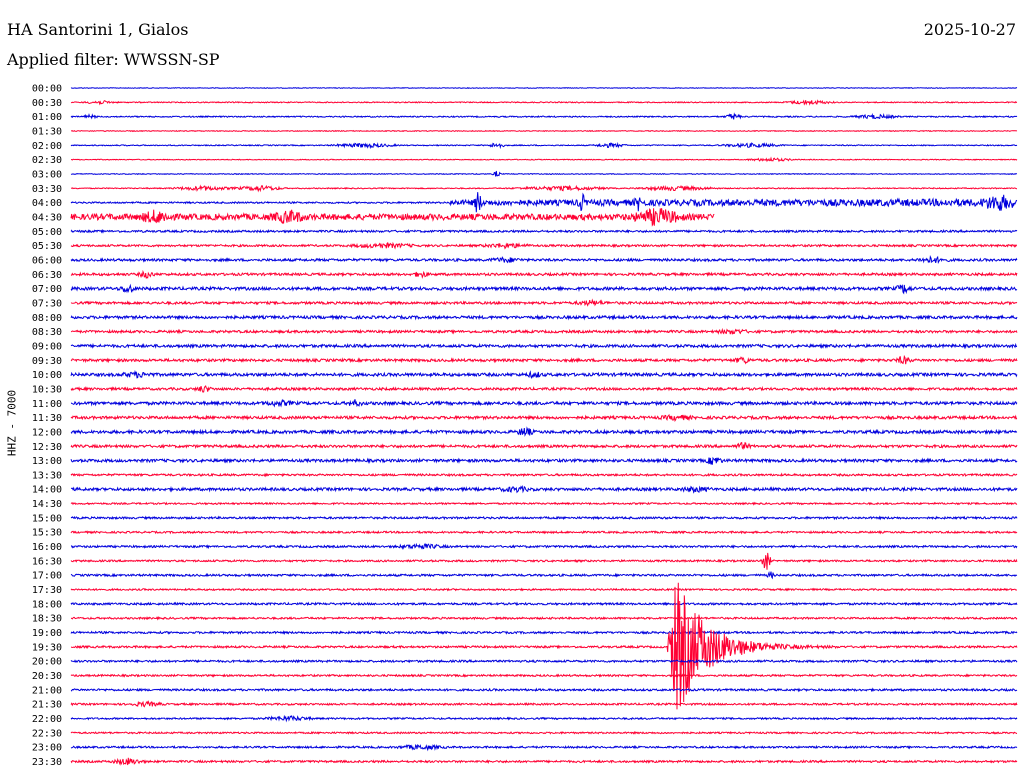 This screenshot has height=780, width=1024. What do you see at coordinates (47, 131) in the screenshot?
I see `time-tick-label: 01:30` at bounding box center [47, 131].